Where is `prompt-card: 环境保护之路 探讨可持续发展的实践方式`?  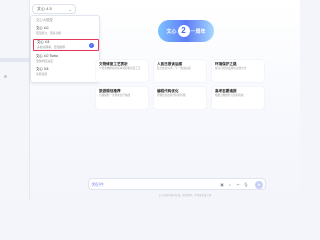
prompt-card: 环境保护之路 探讨可持续发展的实践方式 is located at coordinates (238, 71).